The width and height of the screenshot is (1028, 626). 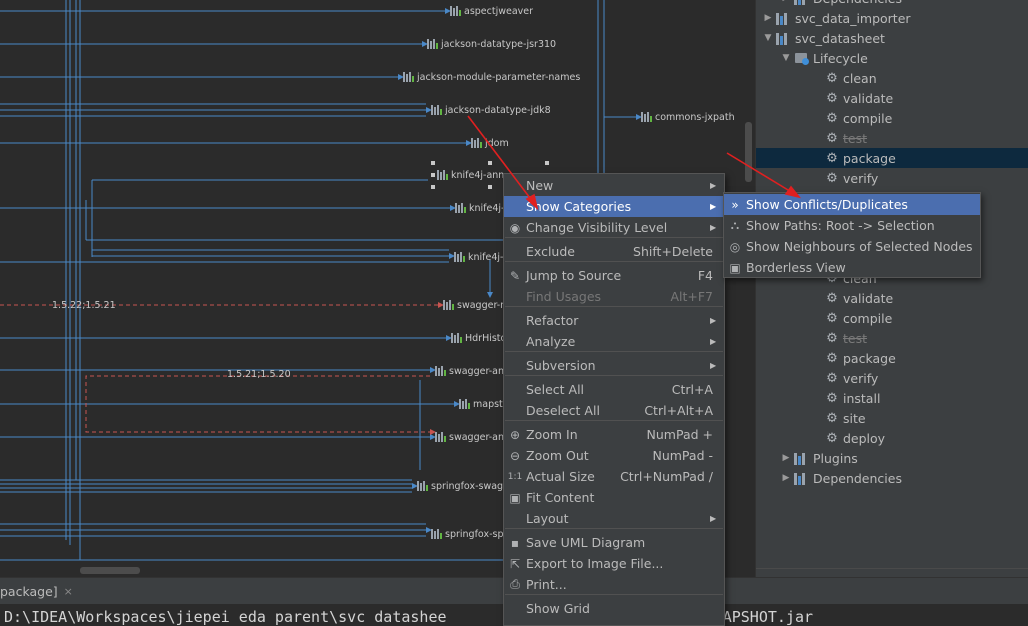 I want to click on tree-item: ▶ Plugins, so click(x=892, y=458).